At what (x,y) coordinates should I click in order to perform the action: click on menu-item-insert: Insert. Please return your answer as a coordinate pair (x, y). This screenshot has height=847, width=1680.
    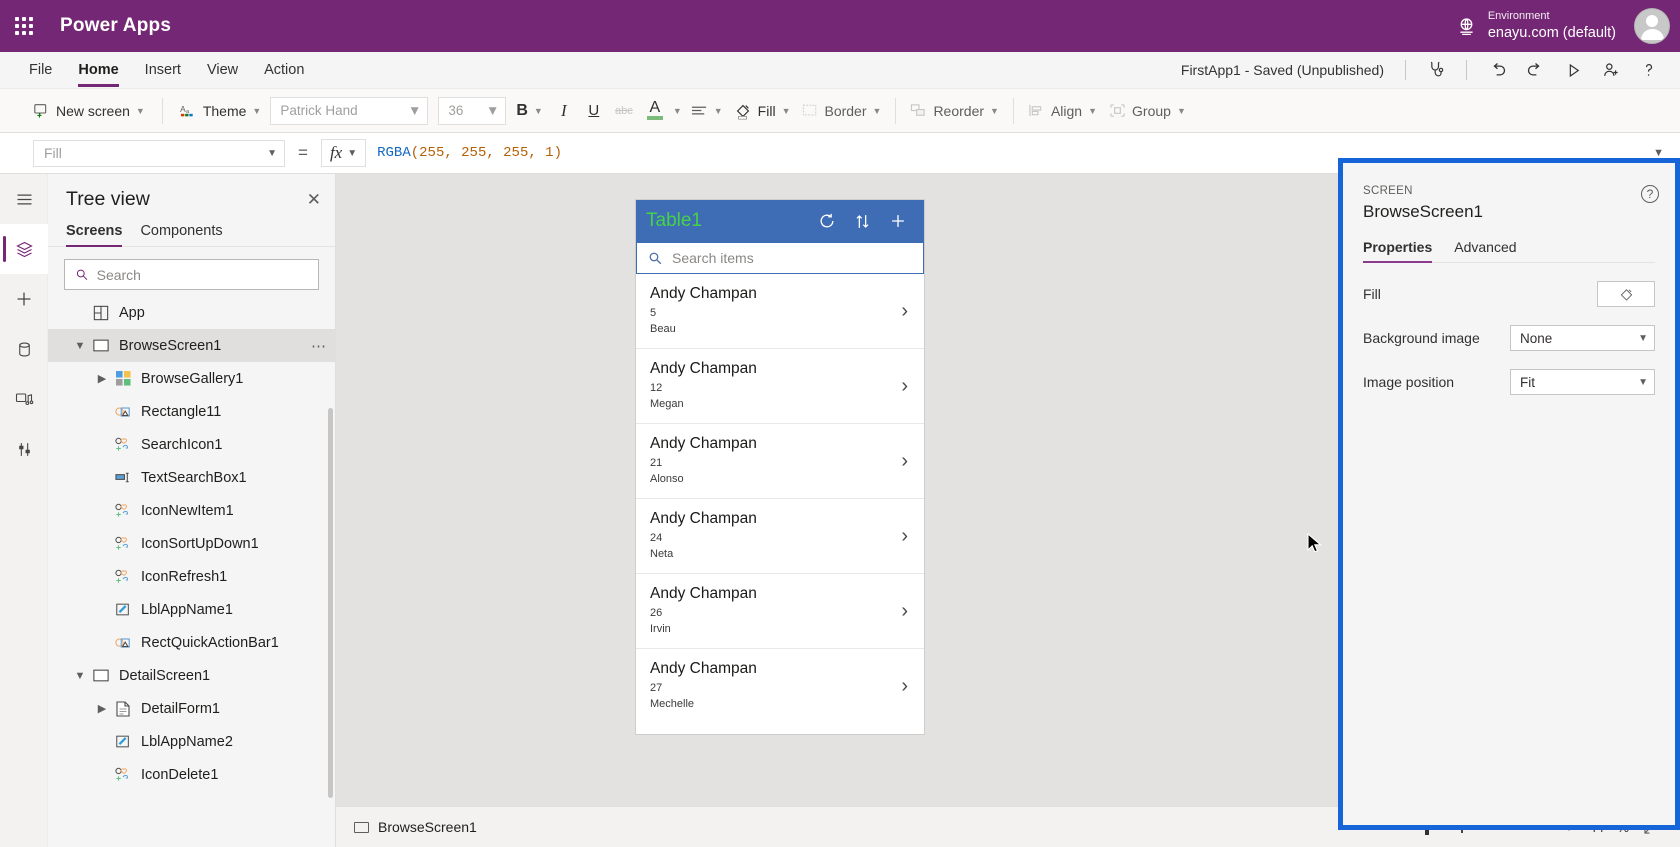
    Looking at the image, I should click on (163, 70).